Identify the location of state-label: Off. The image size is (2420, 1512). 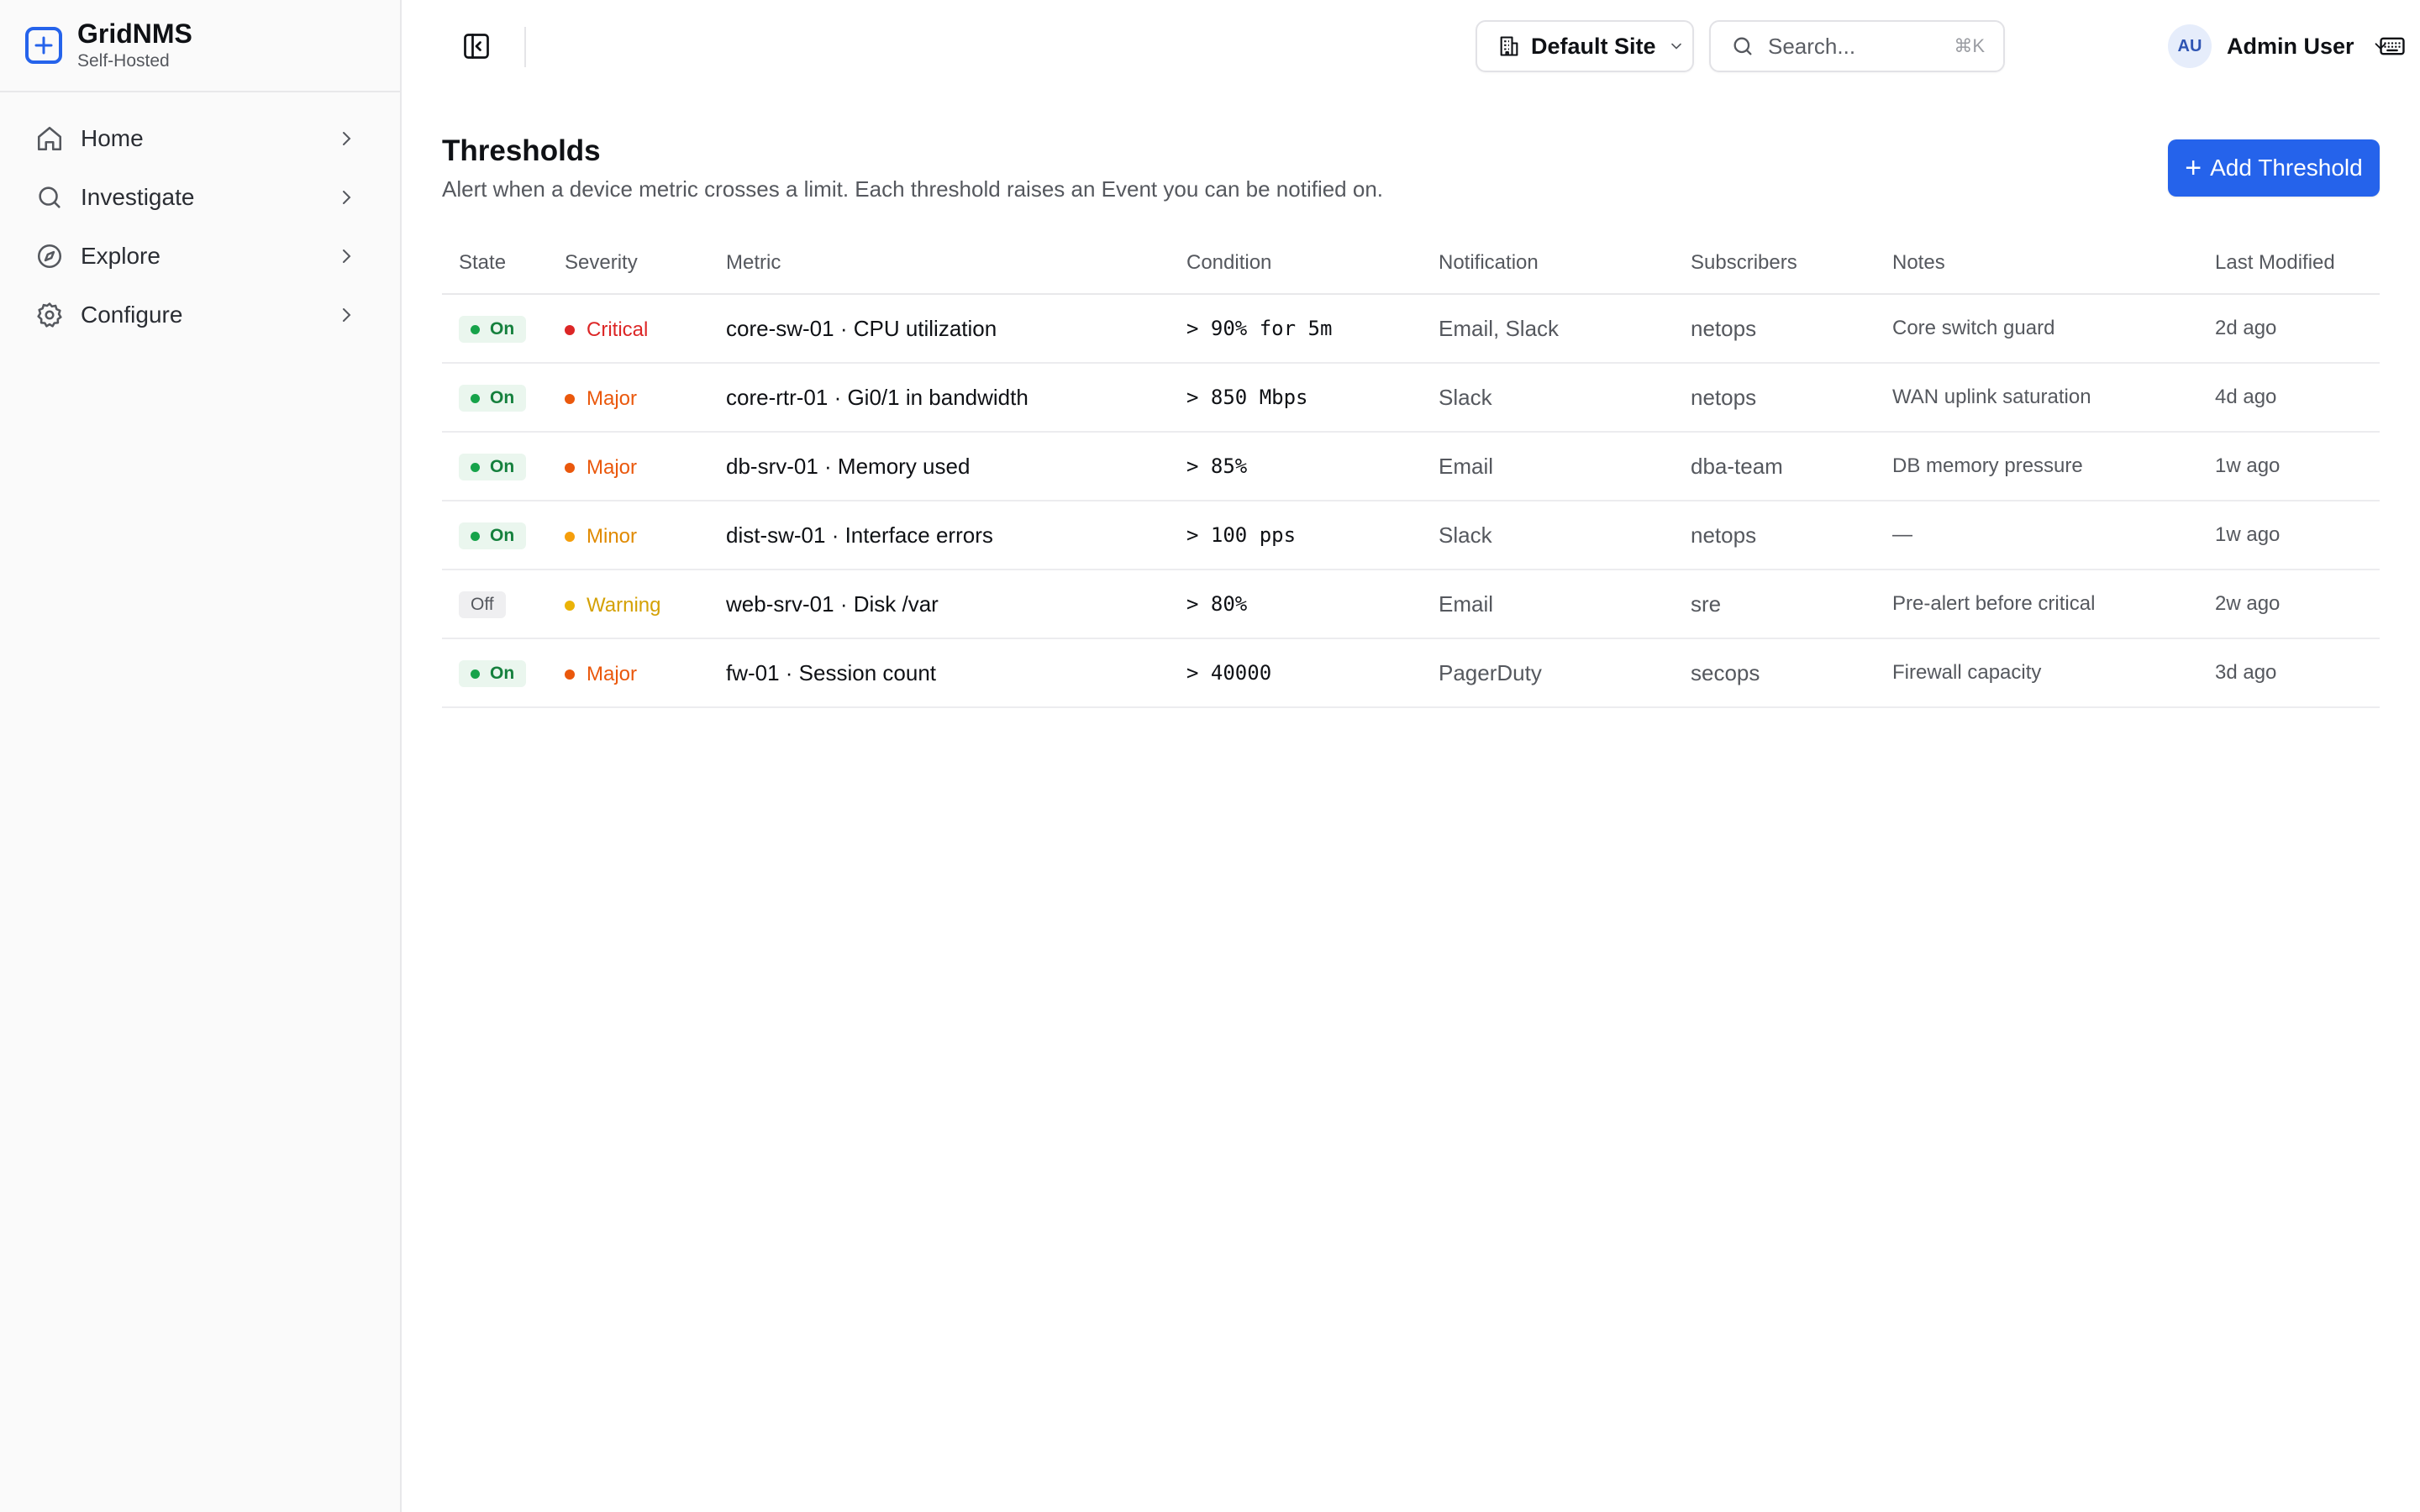
(482, 604).